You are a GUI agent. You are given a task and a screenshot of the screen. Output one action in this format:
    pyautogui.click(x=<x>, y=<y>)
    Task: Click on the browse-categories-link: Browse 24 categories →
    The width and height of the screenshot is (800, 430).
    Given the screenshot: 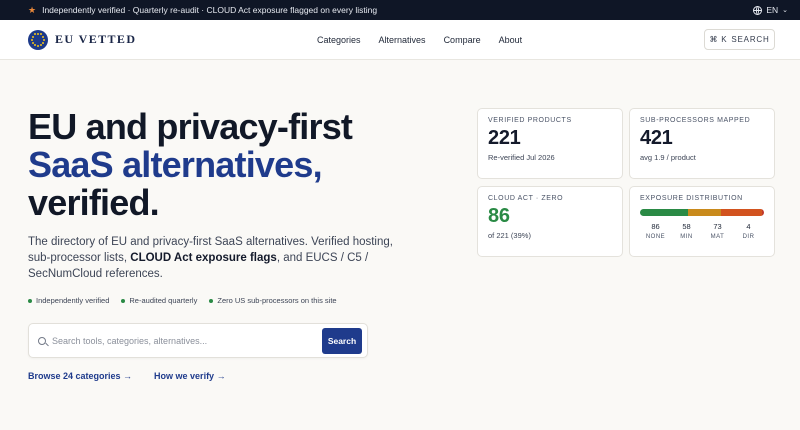 What is the action you would take?
    pyautogui.click(x=80, y=376)
    